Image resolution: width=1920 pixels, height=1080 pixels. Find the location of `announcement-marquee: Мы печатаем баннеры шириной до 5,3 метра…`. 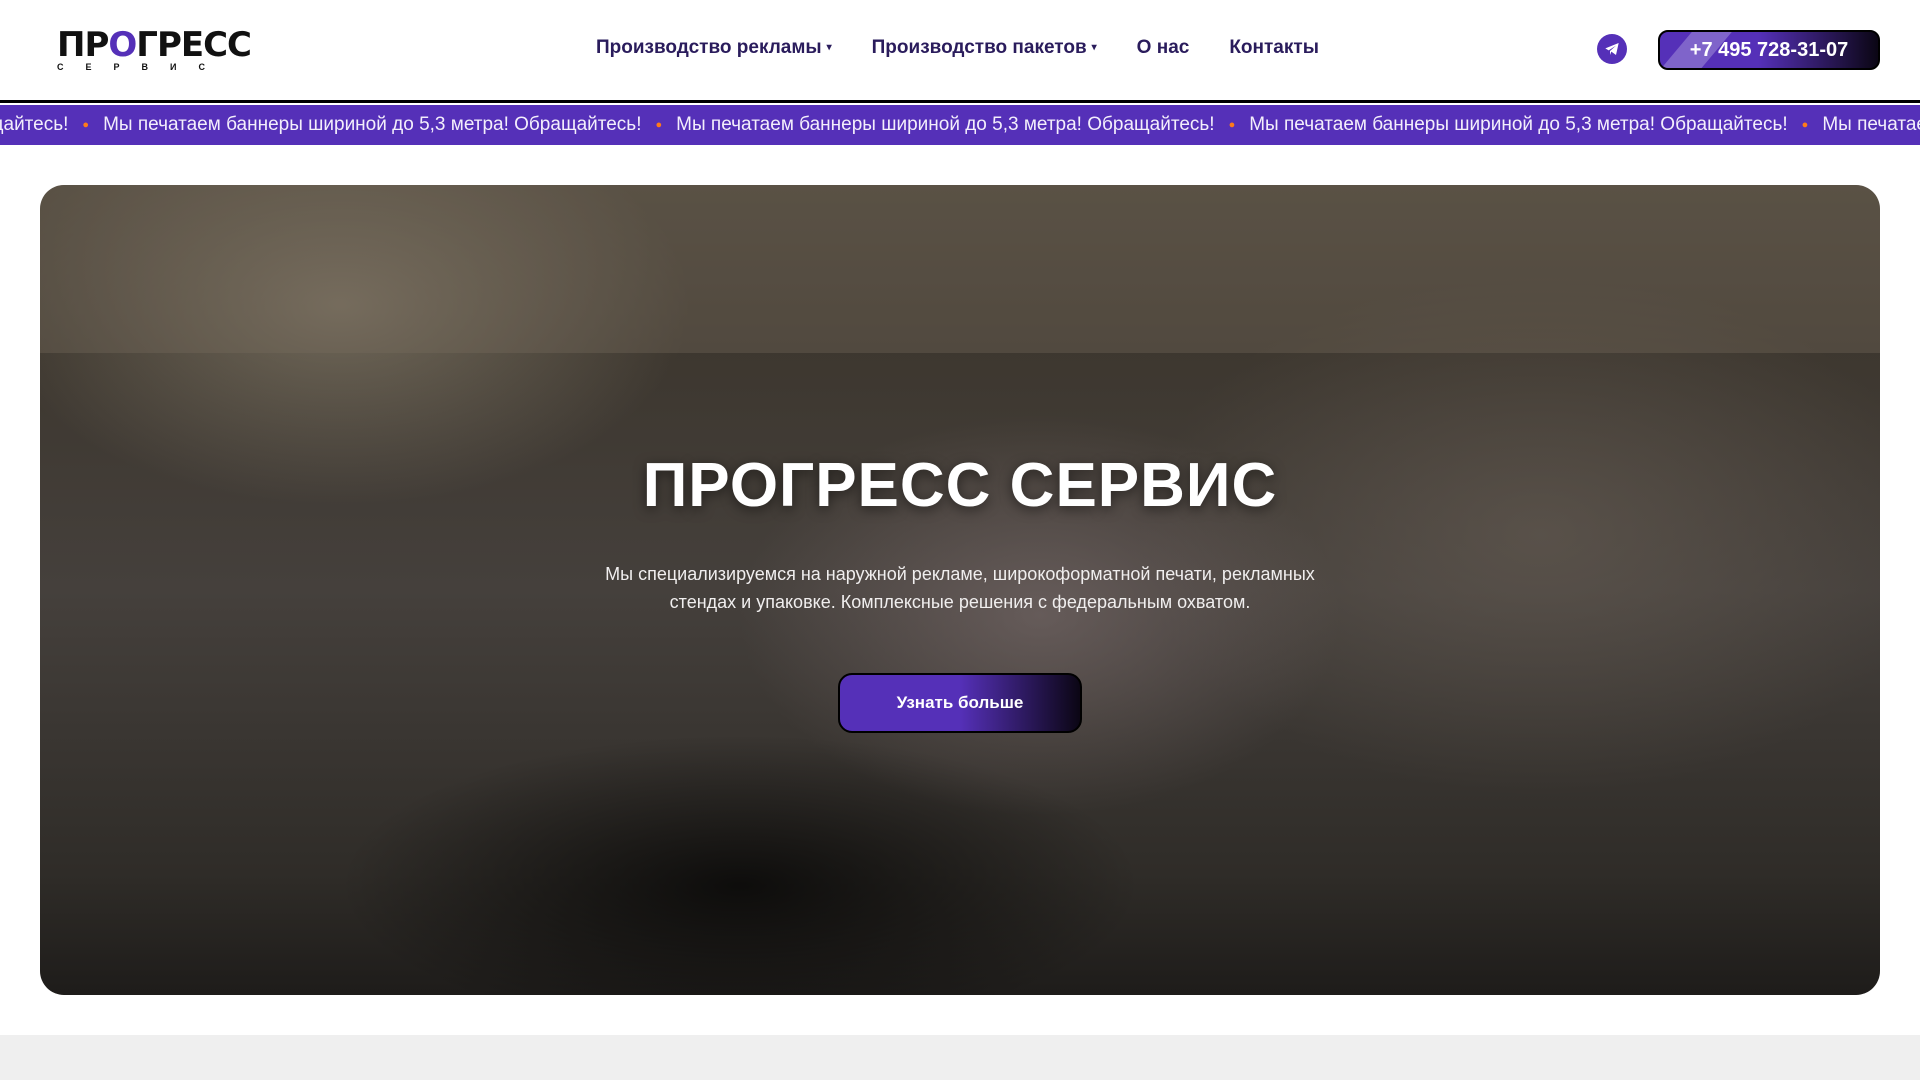

announcement-marquee: Мы печатаем баннеры шириной до 5,3 метра… is located at coordinates (960, 125).